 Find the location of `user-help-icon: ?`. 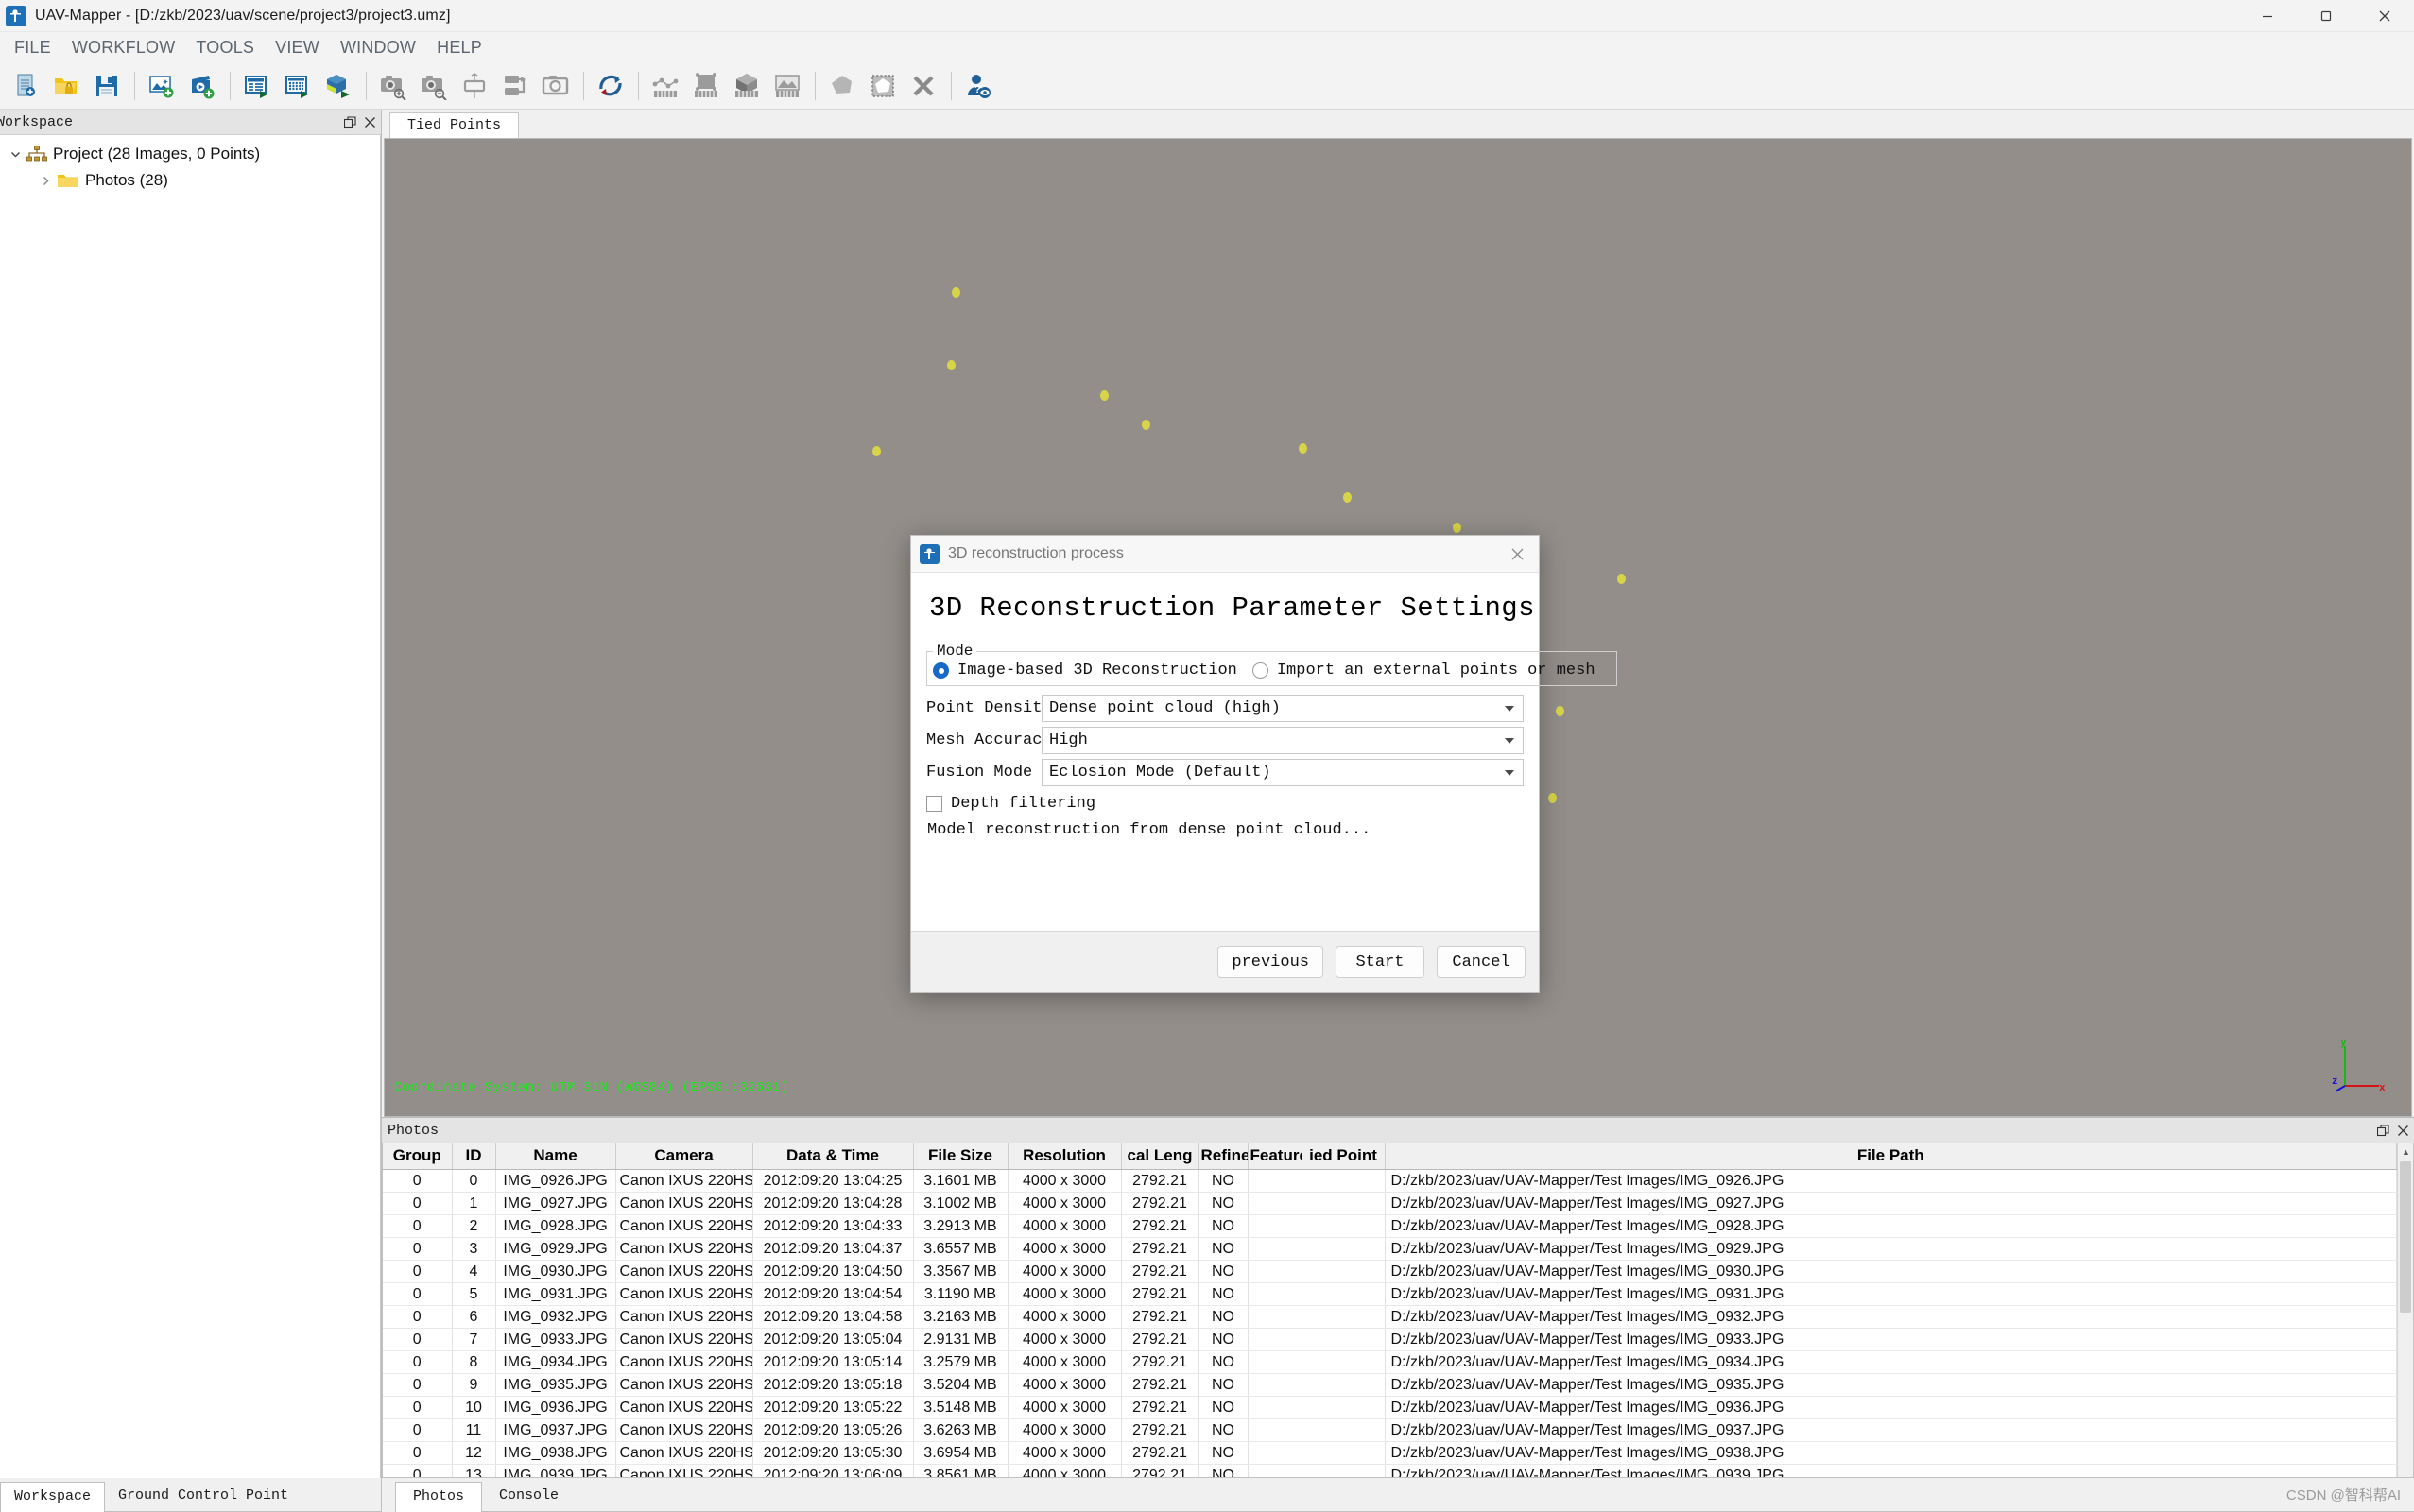

user-help-icon: ? is located at coordinates (978, 86).